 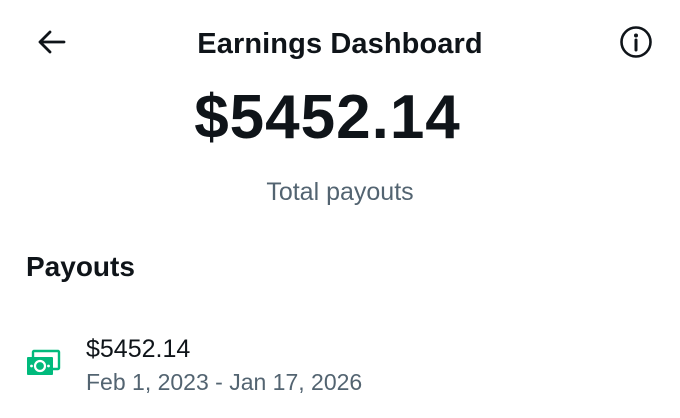 I want to click on info-button, so click(x=636, y=44).